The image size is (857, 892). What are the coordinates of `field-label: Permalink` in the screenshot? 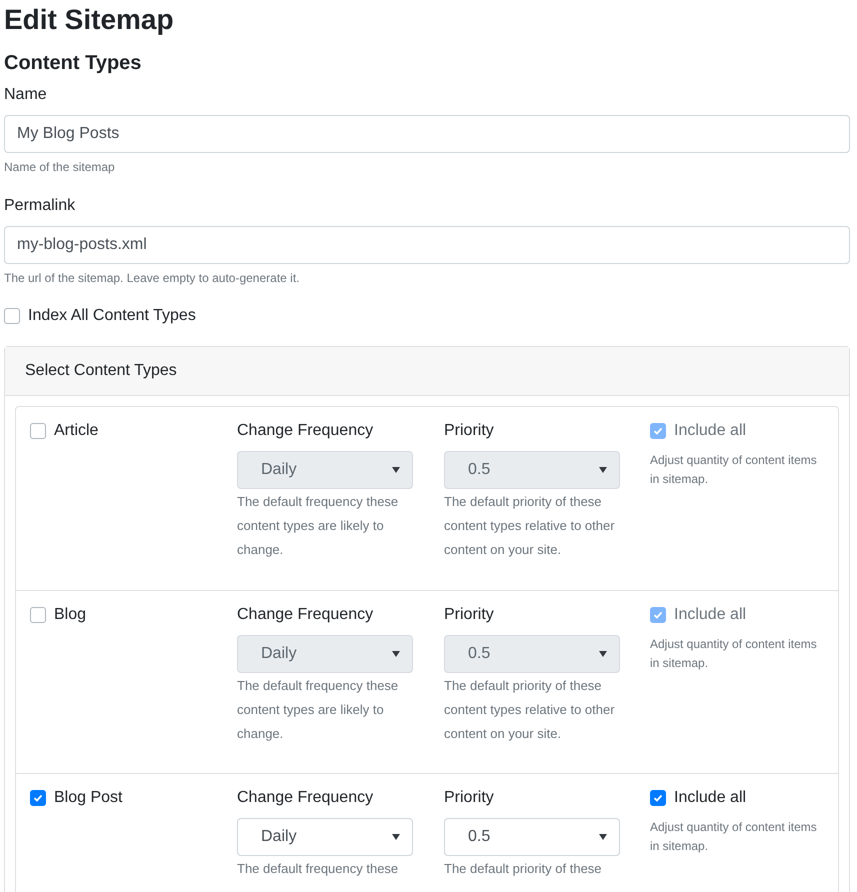 It's located at (40, 206).